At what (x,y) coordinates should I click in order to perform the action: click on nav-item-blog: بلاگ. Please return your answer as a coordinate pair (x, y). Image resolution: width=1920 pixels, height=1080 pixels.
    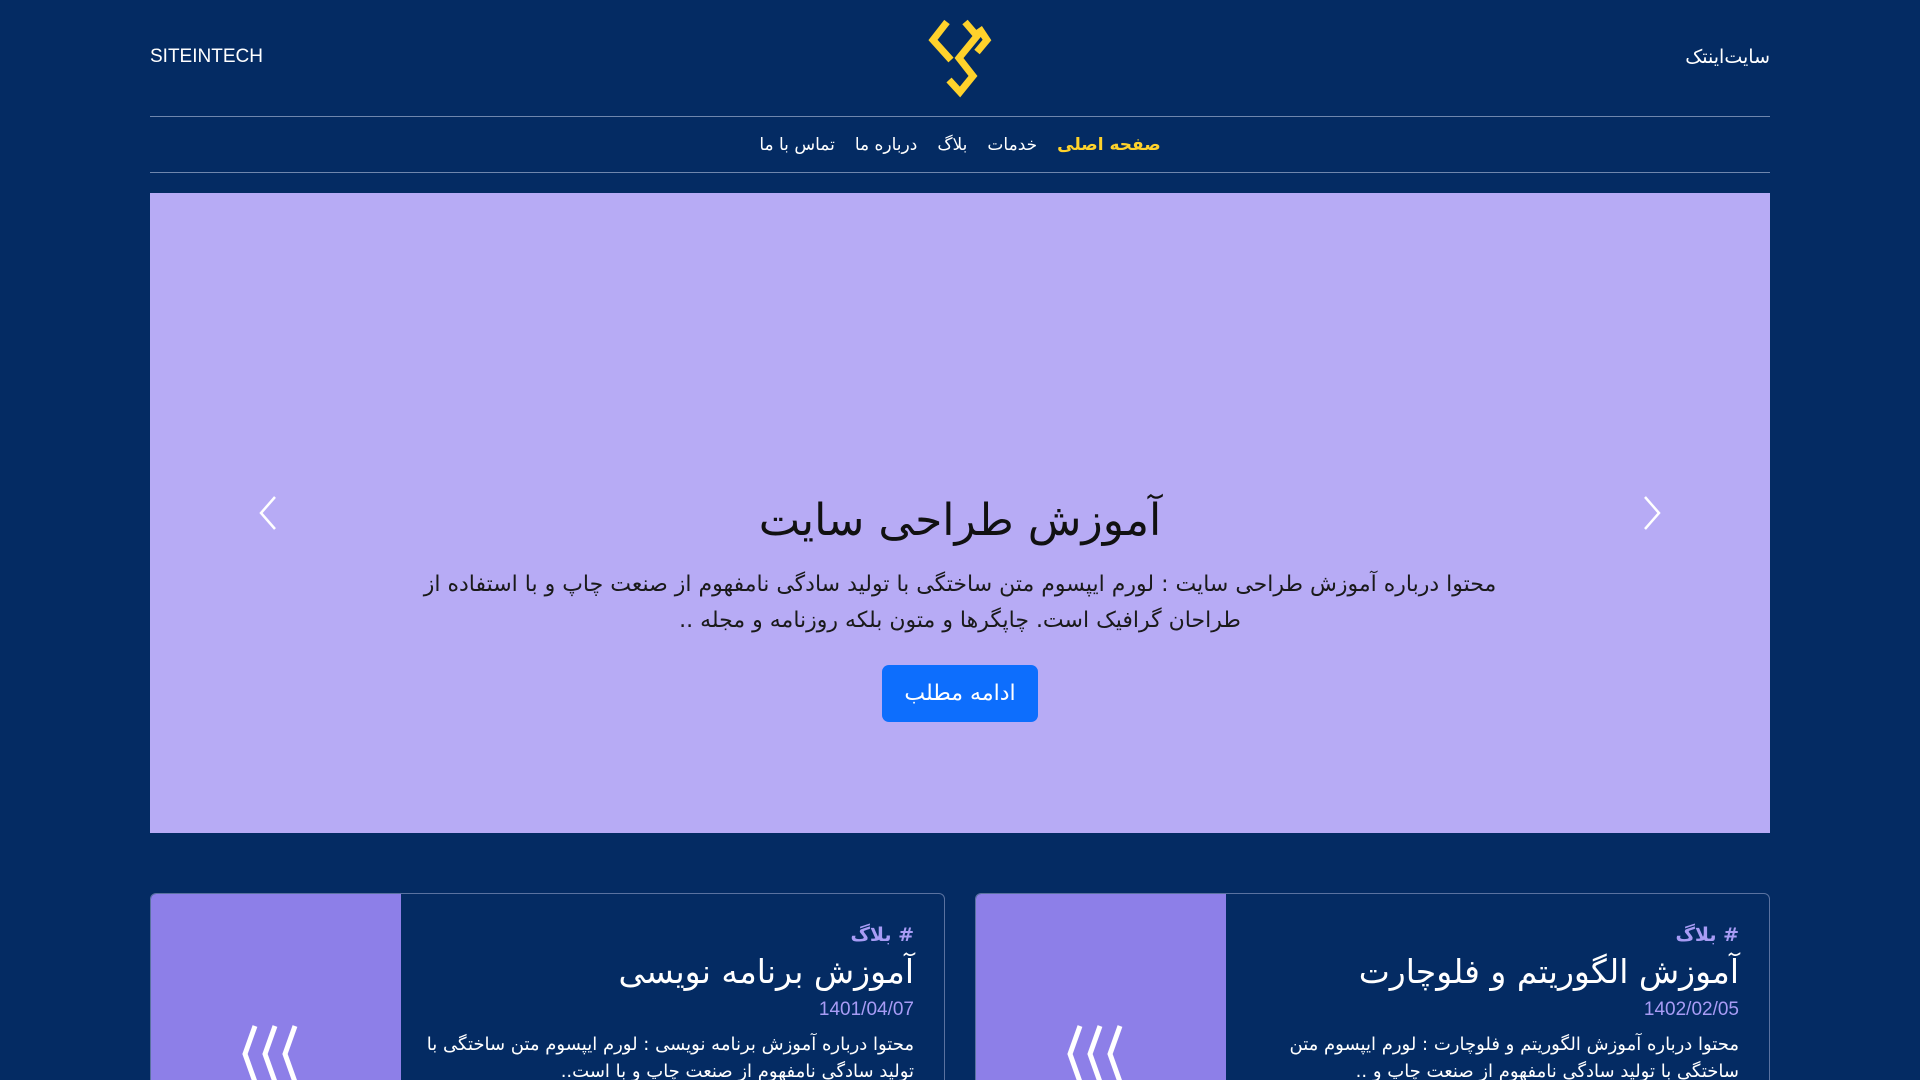
    Looking at the image, I should click on (952, 145).